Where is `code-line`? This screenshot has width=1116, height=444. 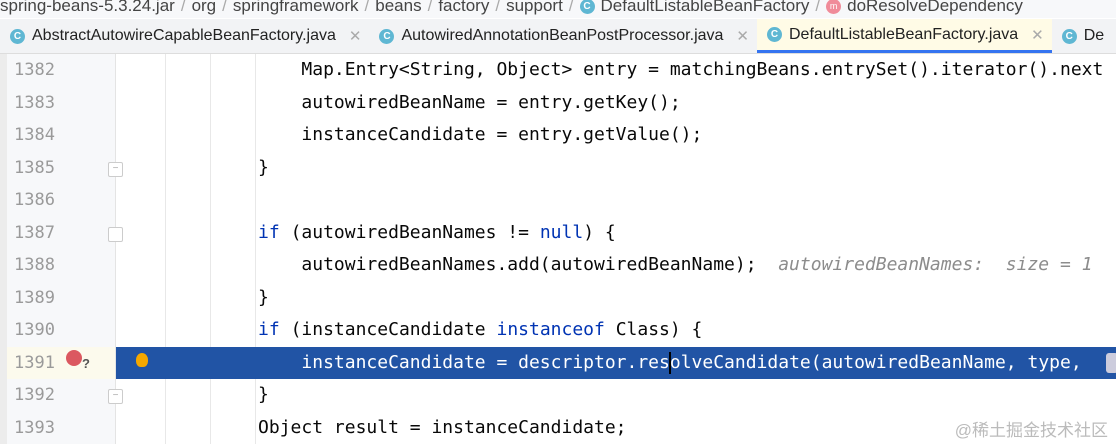
code-line is located at coordinates (616, 200).